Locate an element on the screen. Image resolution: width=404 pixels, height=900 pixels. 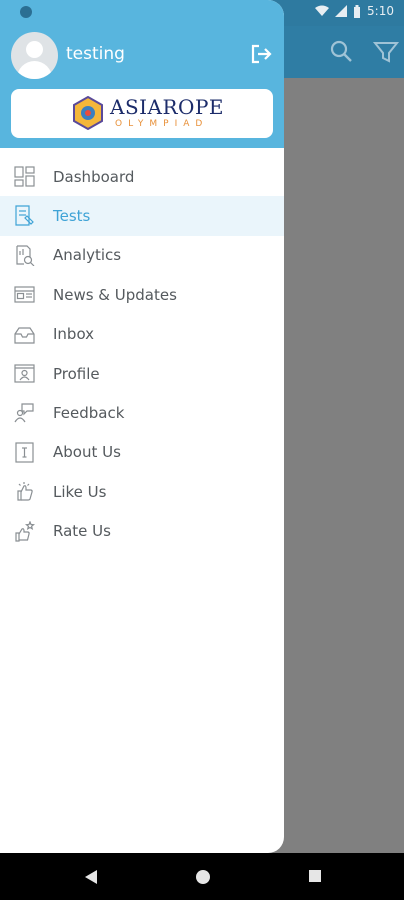
news-icon is located at coordinates (24, 294).